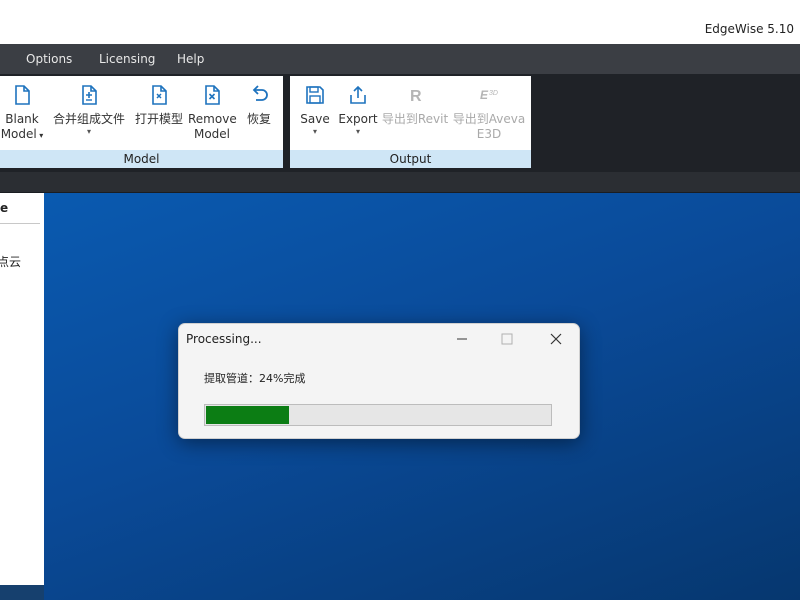 The width and height of the screenshot is (800, 600). I want to click on open-model-button: 打开模型, so click(159, 102).